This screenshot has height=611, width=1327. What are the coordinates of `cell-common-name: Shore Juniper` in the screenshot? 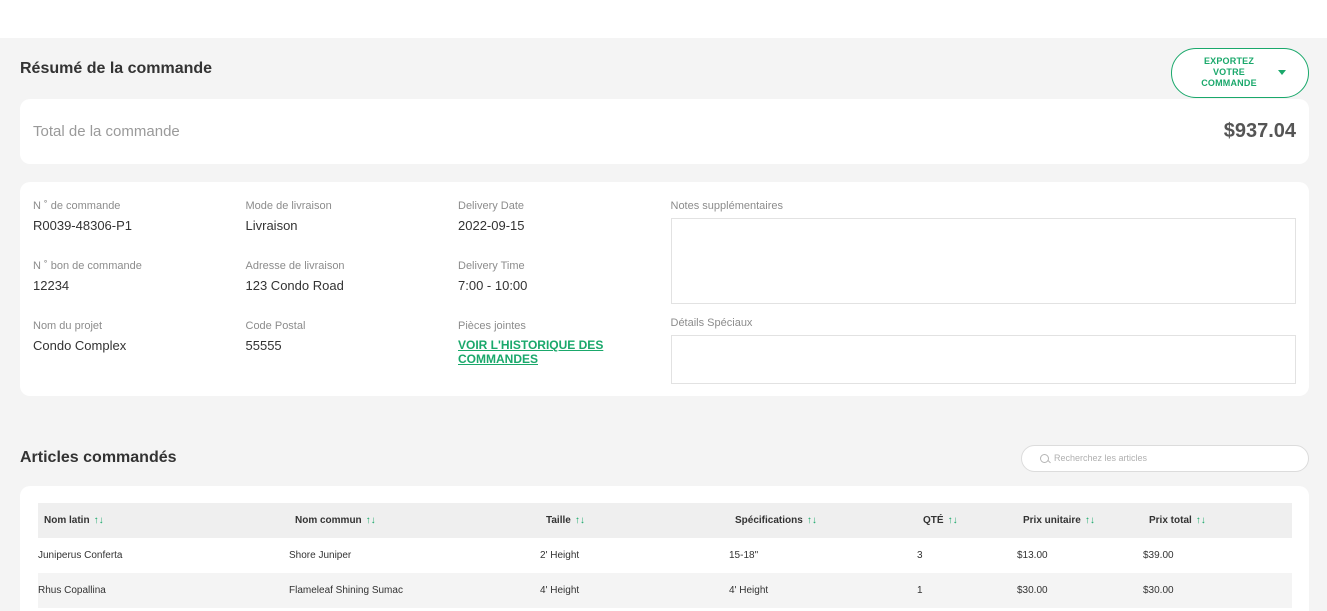 It's located at (320, 555).